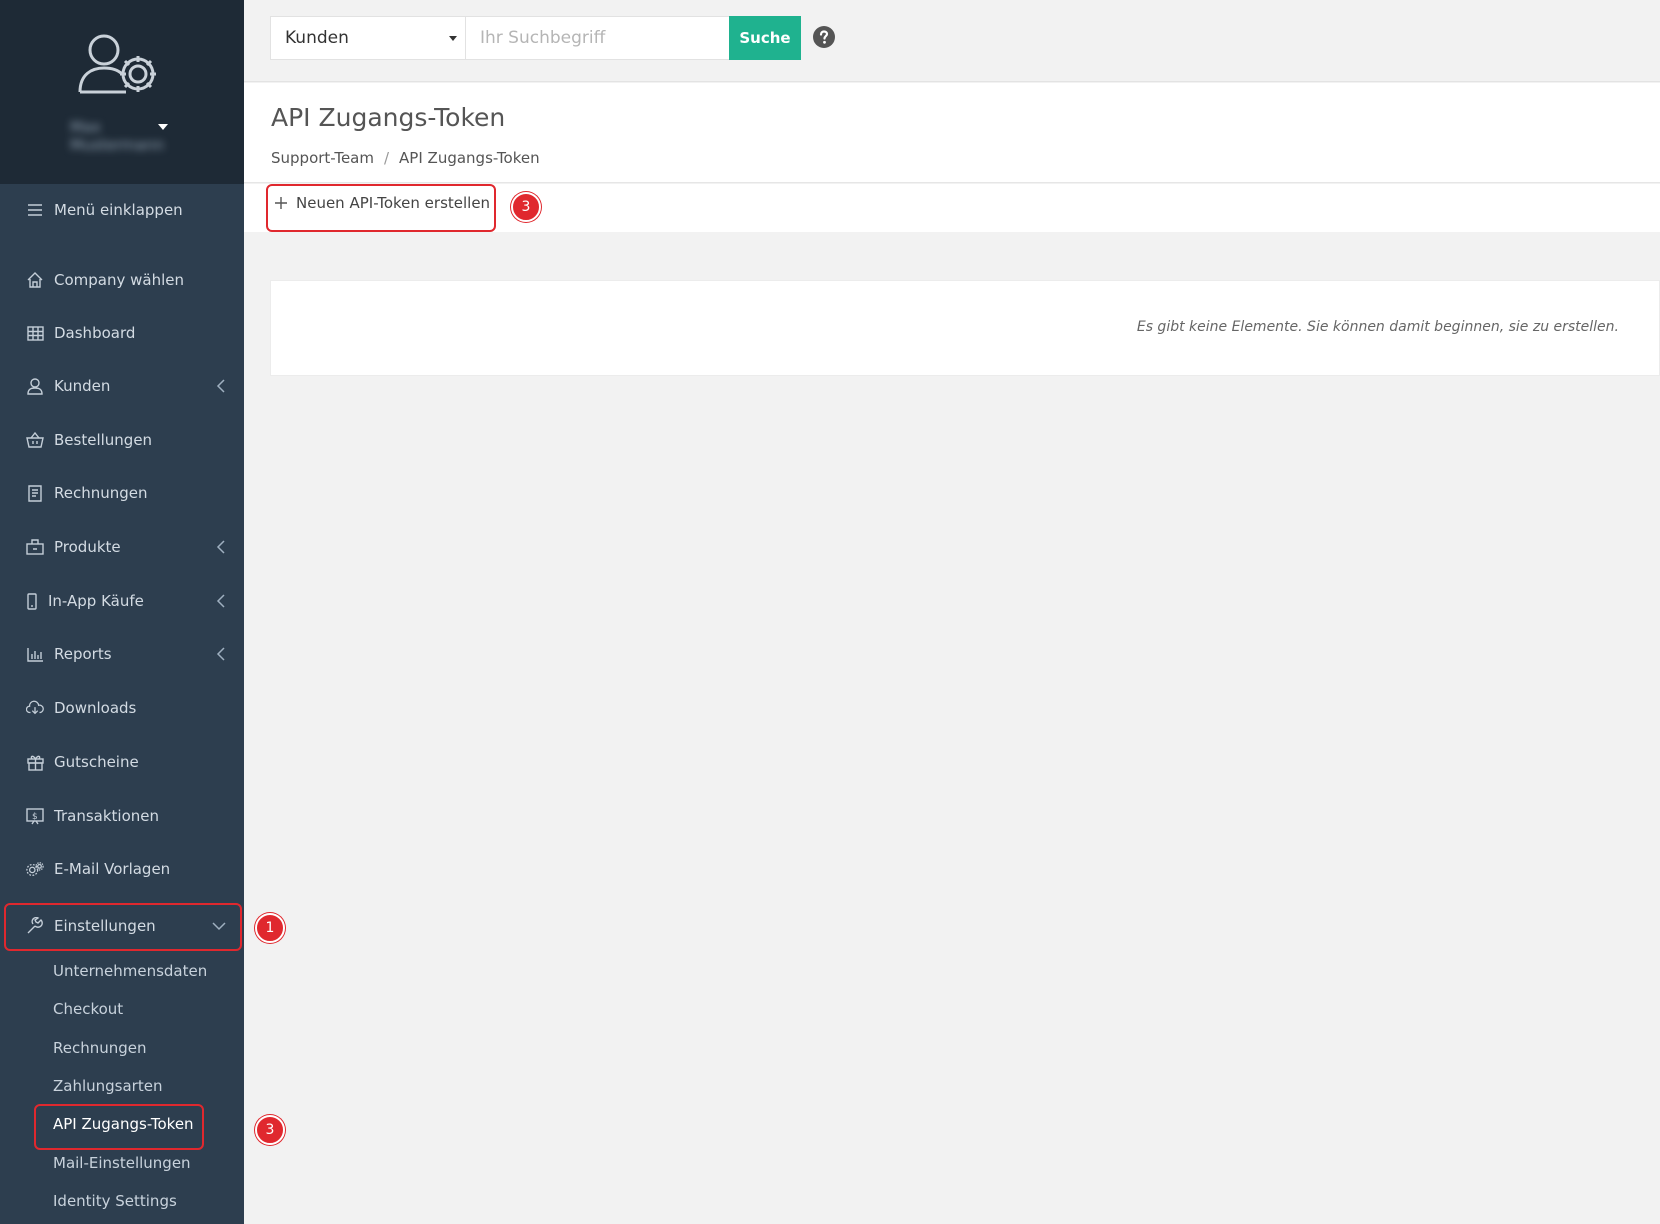  I want to click on page-title: API Zugangs-Token, so click(388, 117).